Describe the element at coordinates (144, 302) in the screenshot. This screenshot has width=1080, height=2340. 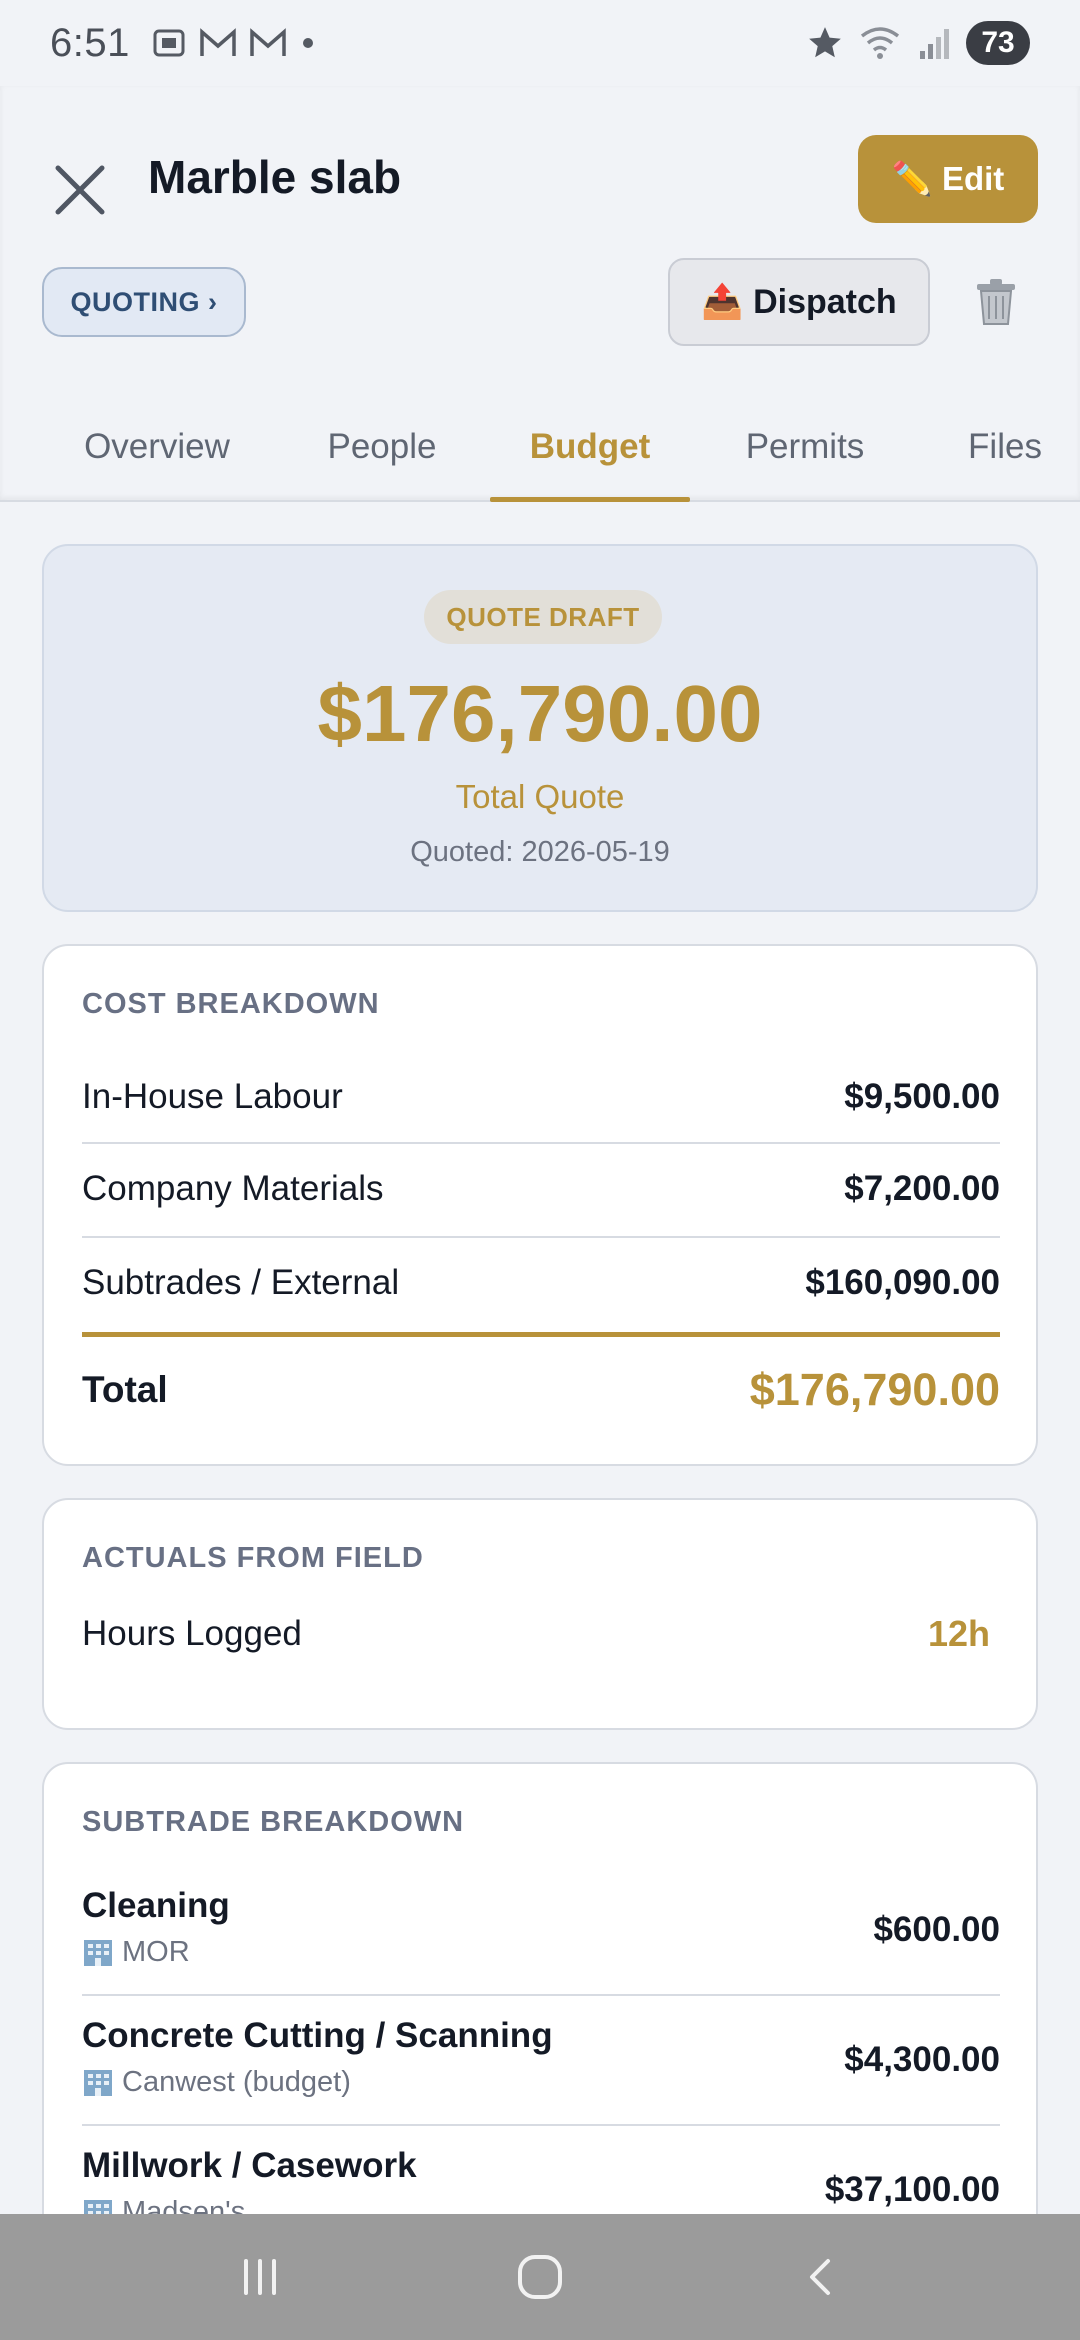
I see `status-chip: QUOTING ›` at that location.